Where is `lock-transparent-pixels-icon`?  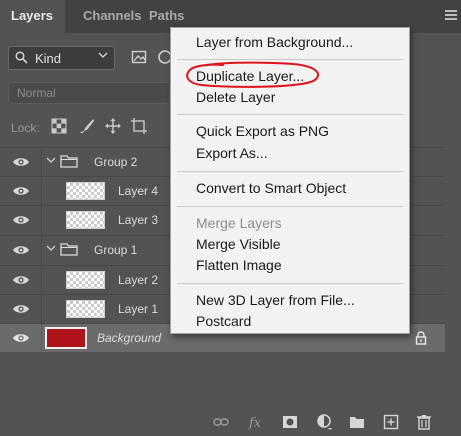 lock-transparent-pixels-icon is located at coordinates (59, 126).